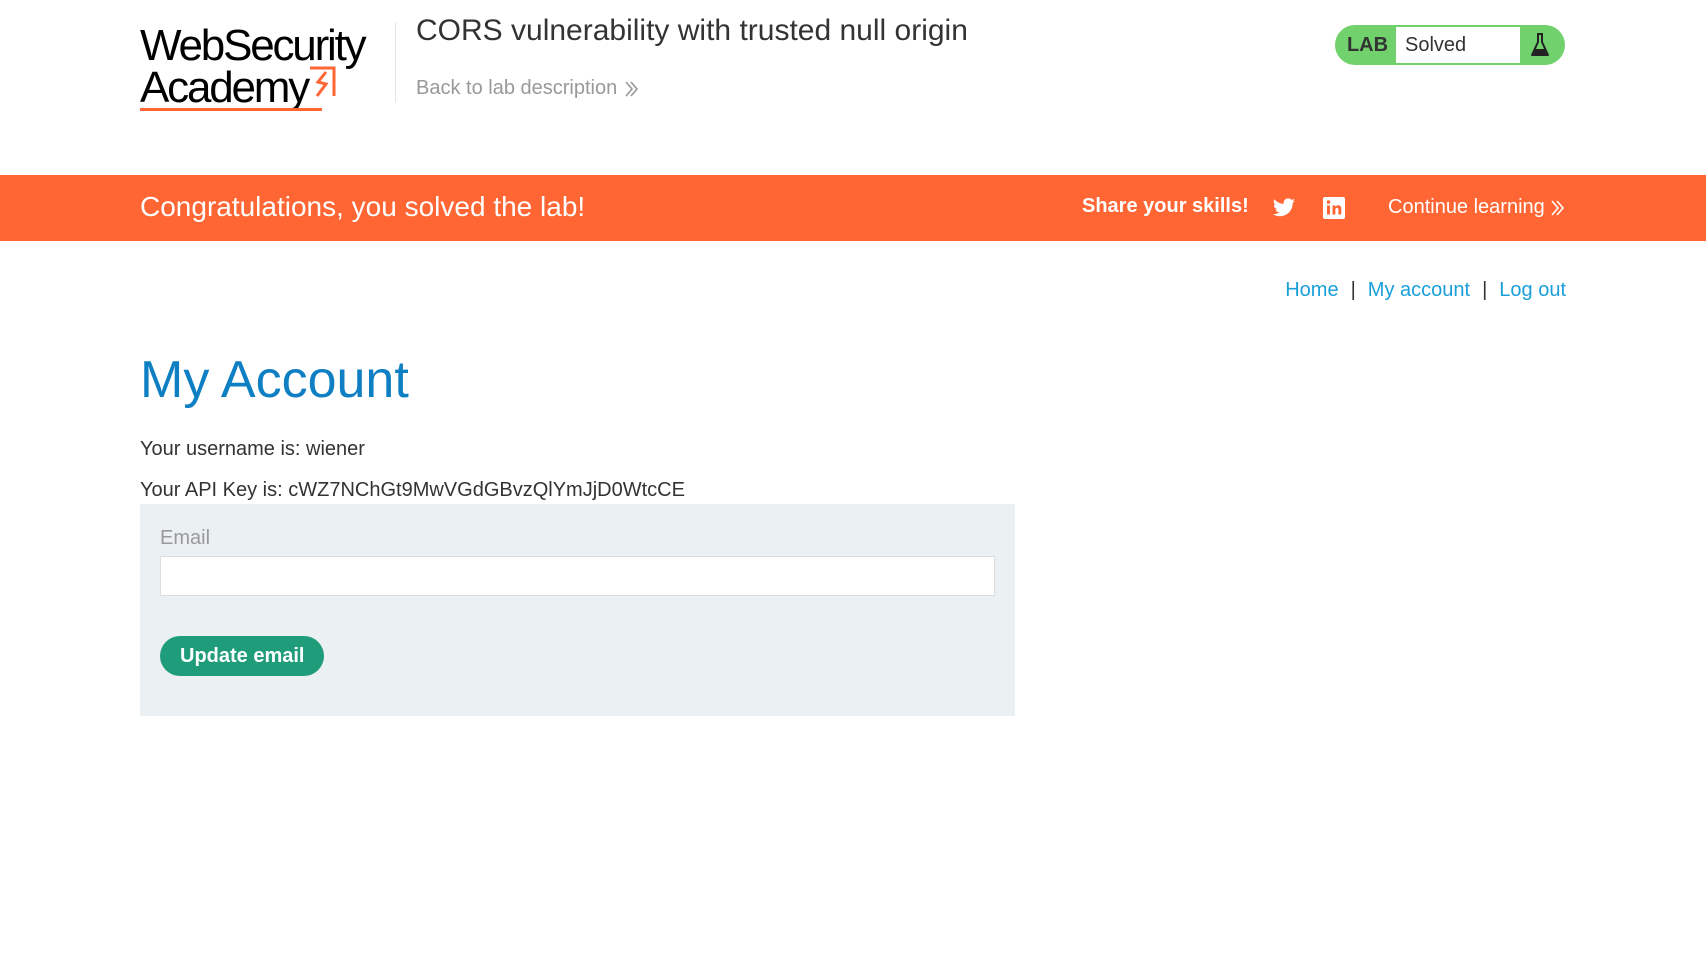 The height and width of the screenshot is (961, 1706). Describe the element at coordinates (1311, 290) in the screenshot. I see `nav-home-link: Home` at that location.